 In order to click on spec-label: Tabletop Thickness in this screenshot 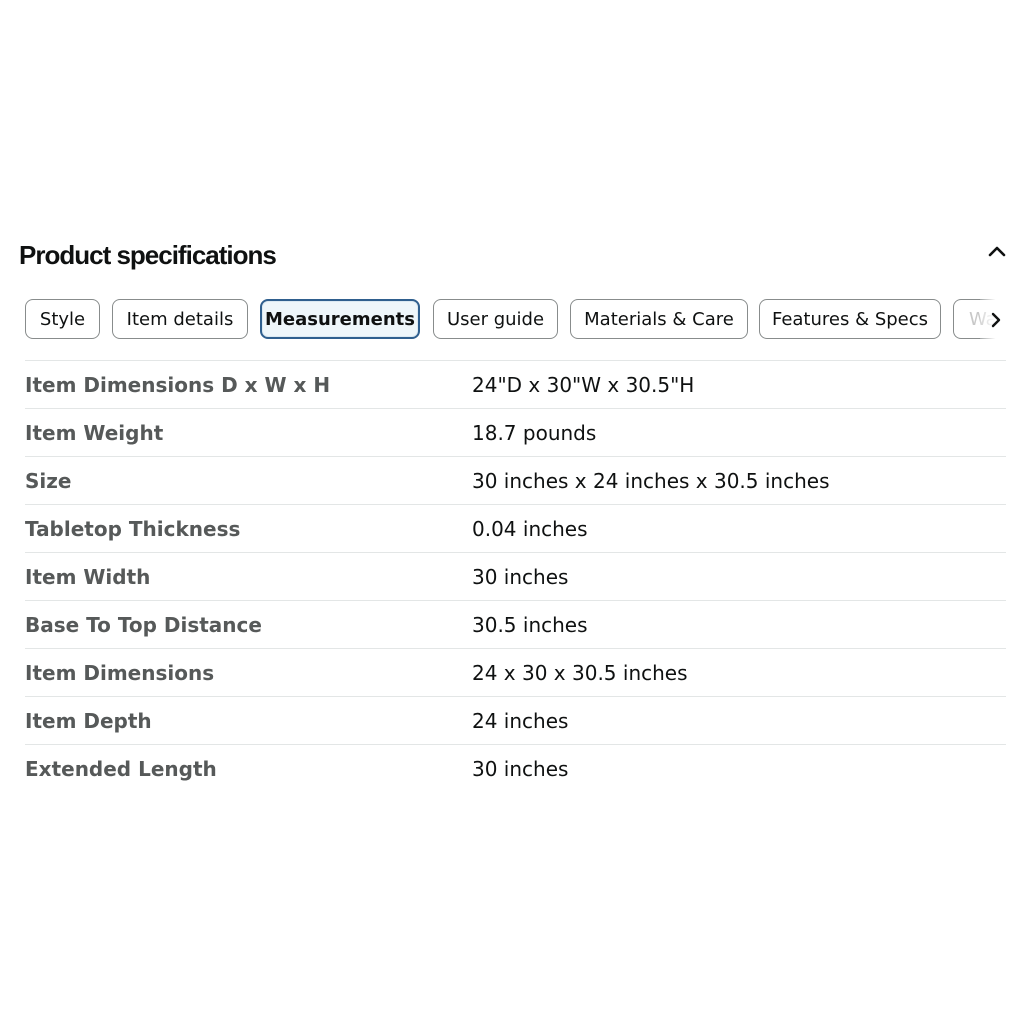, I will do `click(133, 528)`.